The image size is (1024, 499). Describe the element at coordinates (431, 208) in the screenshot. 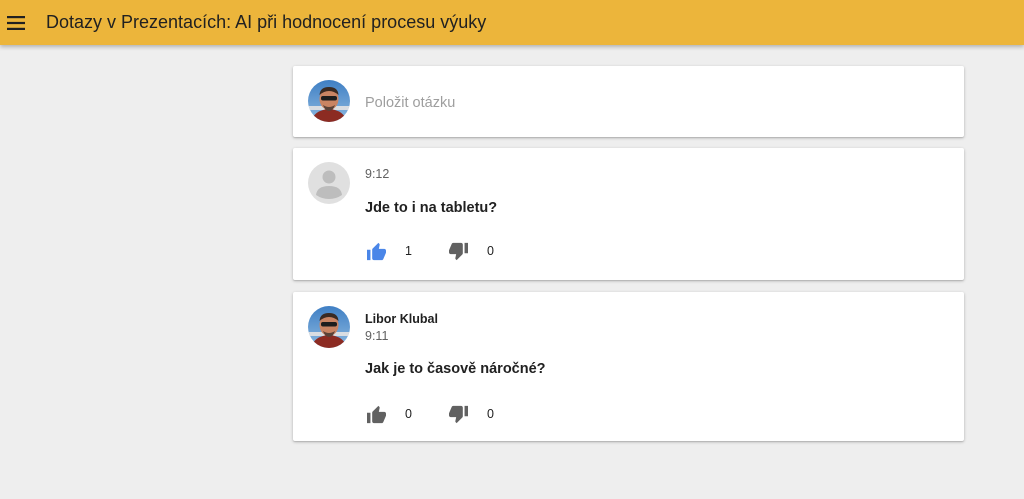

I see `question-text: Jde to i na tabletu?` at that location.